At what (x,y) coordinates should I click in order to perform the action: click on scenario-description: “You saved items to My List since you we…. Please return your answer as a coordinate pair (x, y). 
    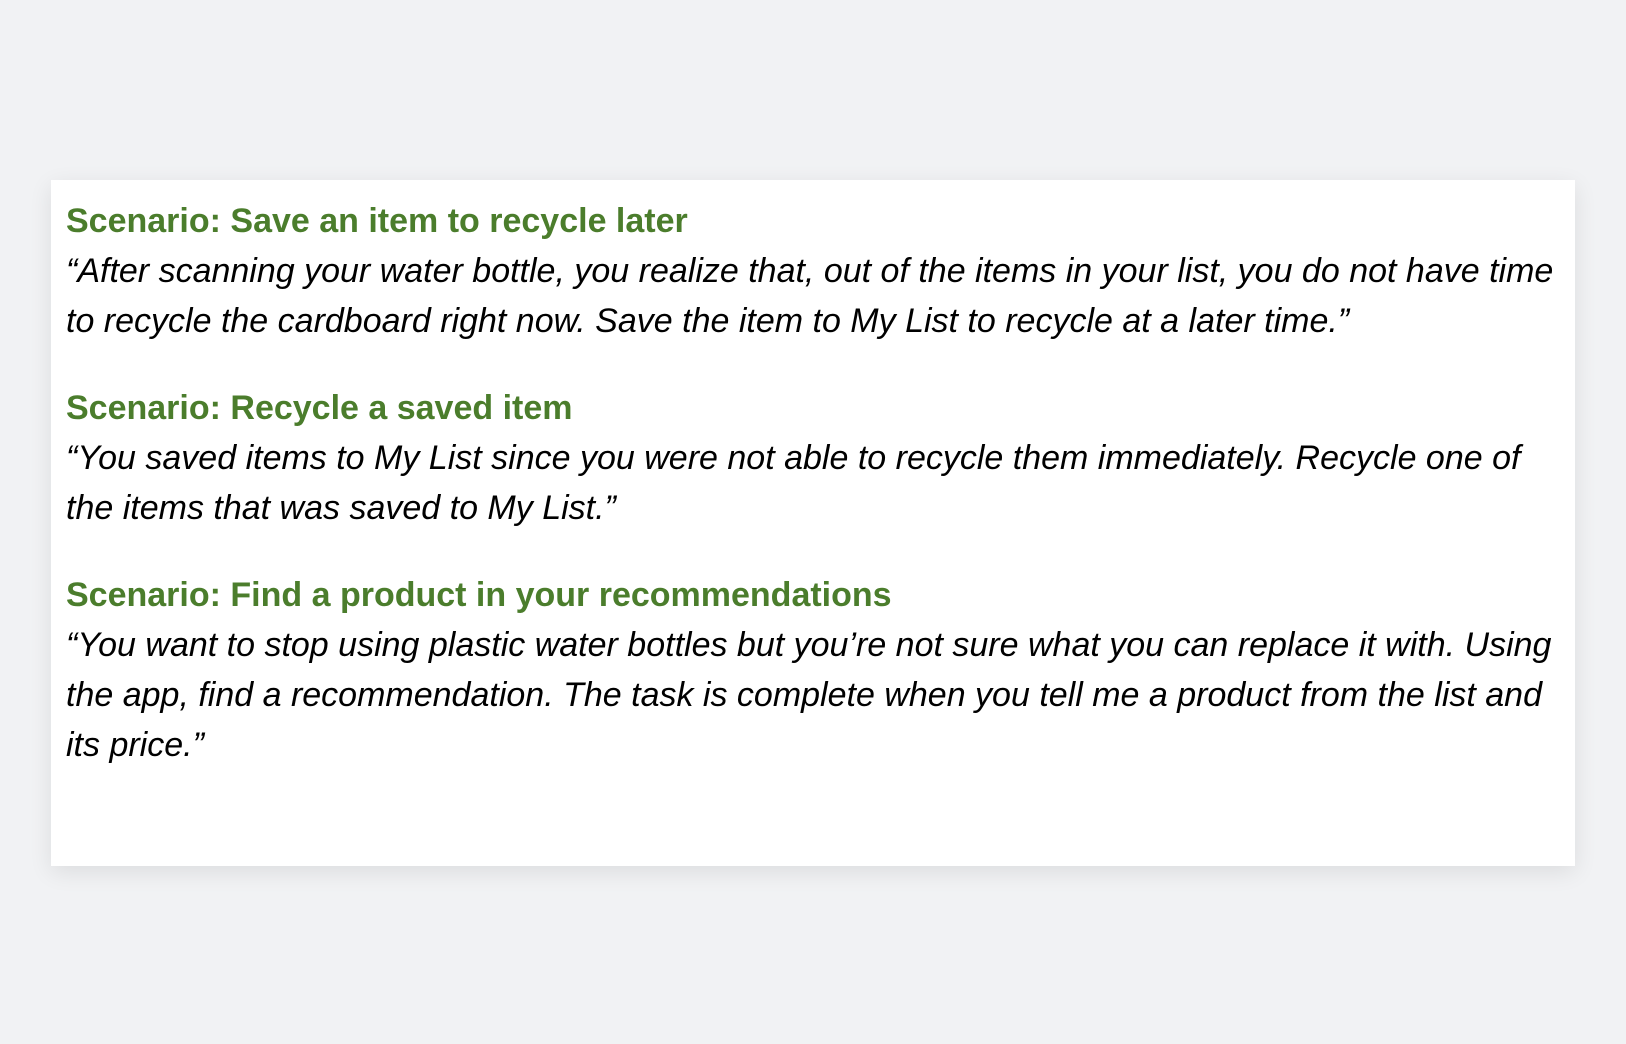
    Looking at the image, I should click on (793, 483).